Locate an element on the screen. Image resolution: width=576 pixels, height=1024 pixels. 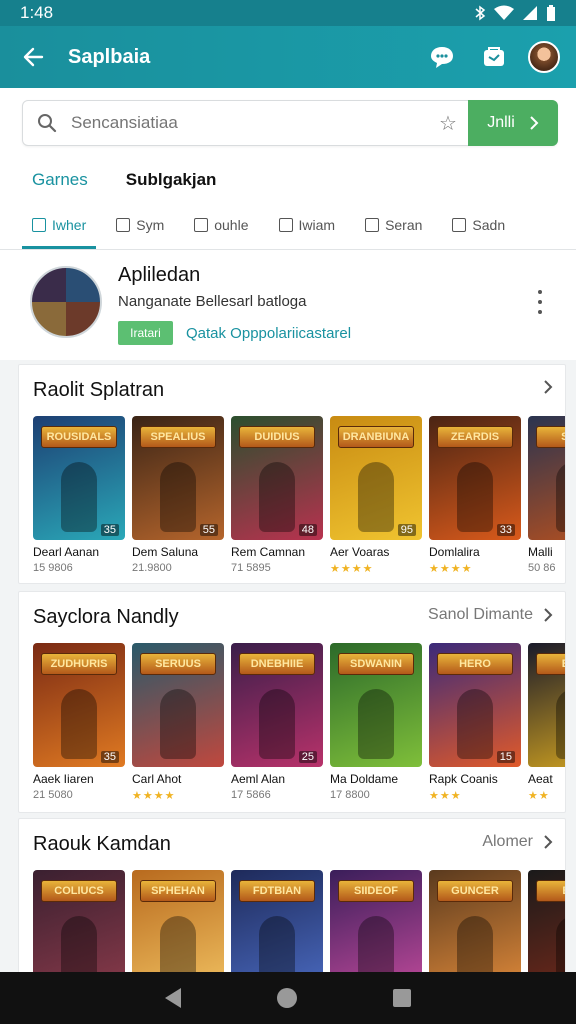
game-logo-banner: COLIUCS is located at coordinates (79, 891).